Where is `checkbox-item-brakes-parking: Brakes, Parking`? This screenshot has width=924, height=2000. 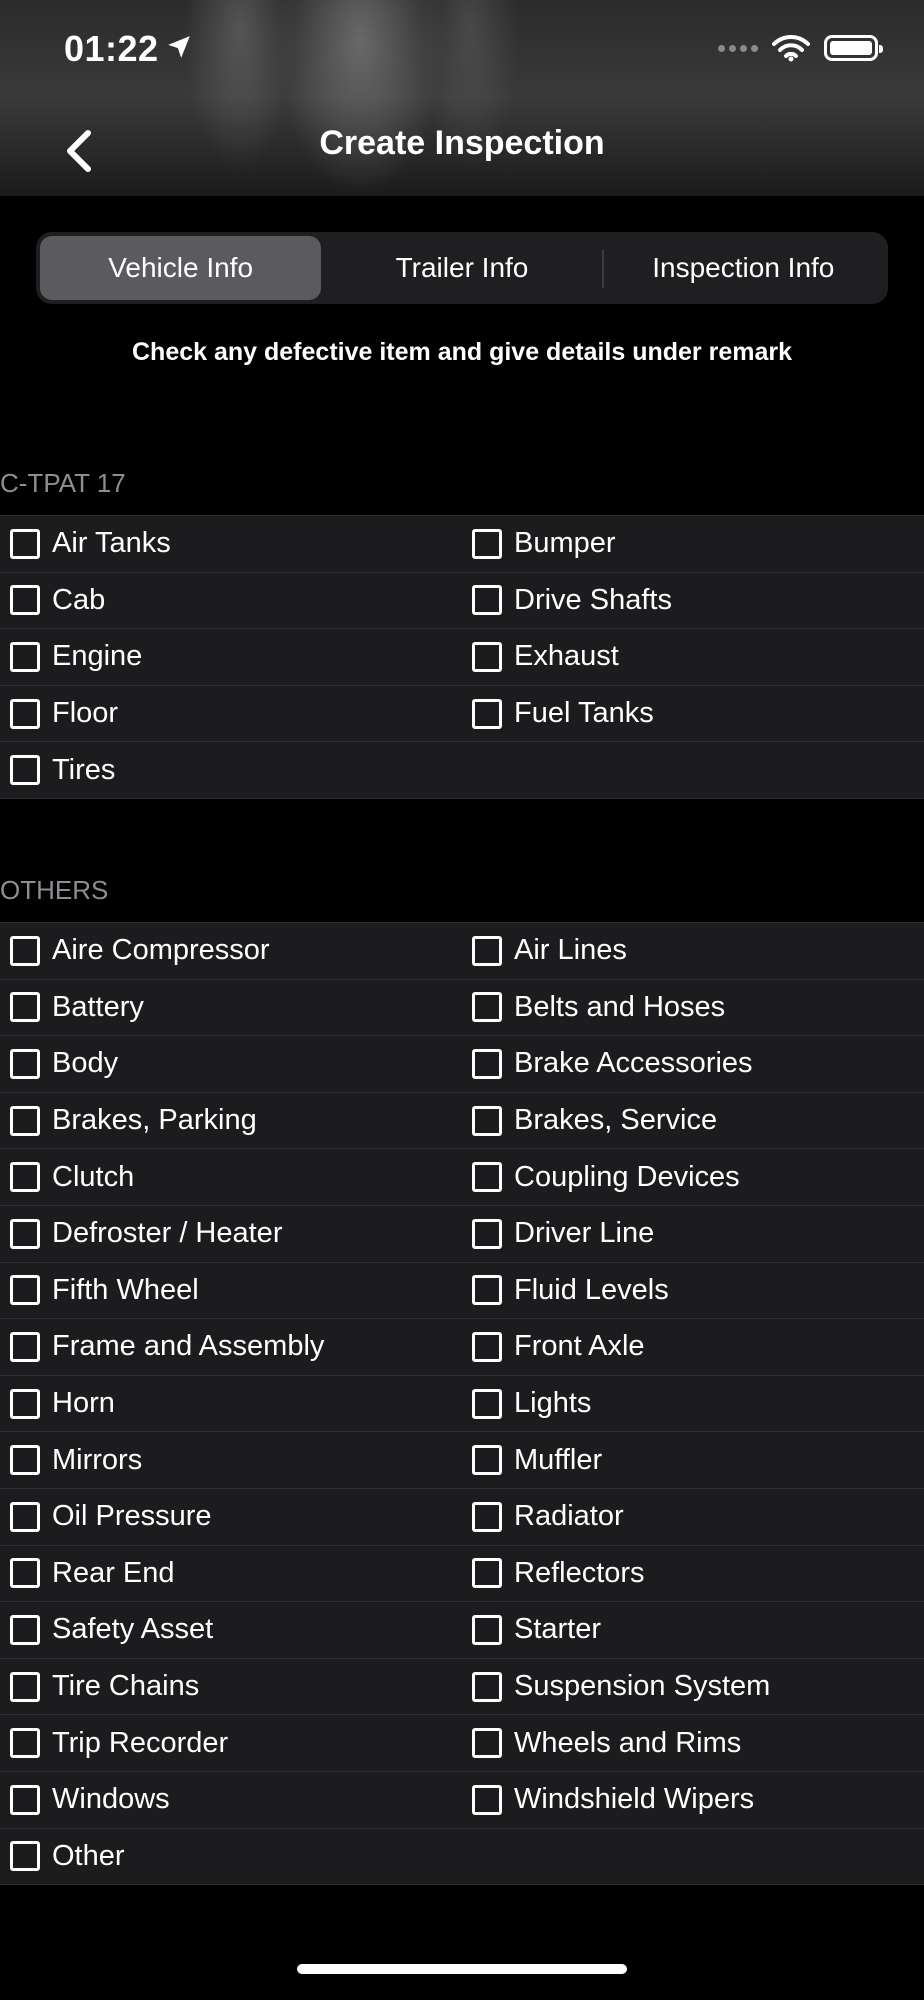 checkbox-item-brakes-parking: Brakes, Parking is located at coordinates (231, 1121).